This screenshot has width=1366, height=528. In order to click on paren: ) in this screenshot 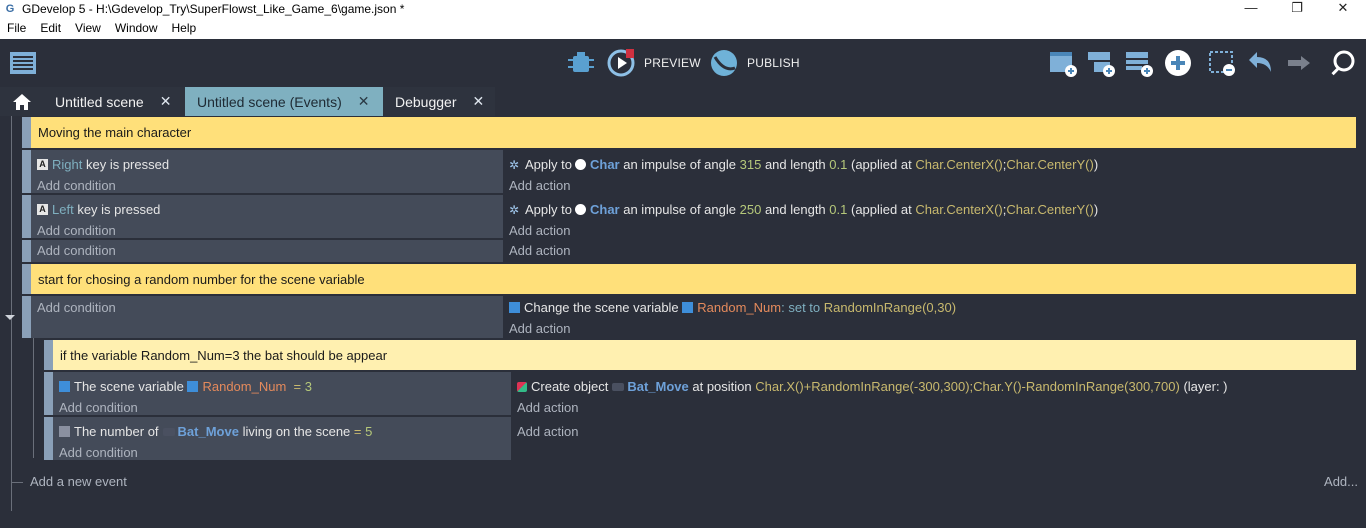, I will do `click(1096, 164)`.